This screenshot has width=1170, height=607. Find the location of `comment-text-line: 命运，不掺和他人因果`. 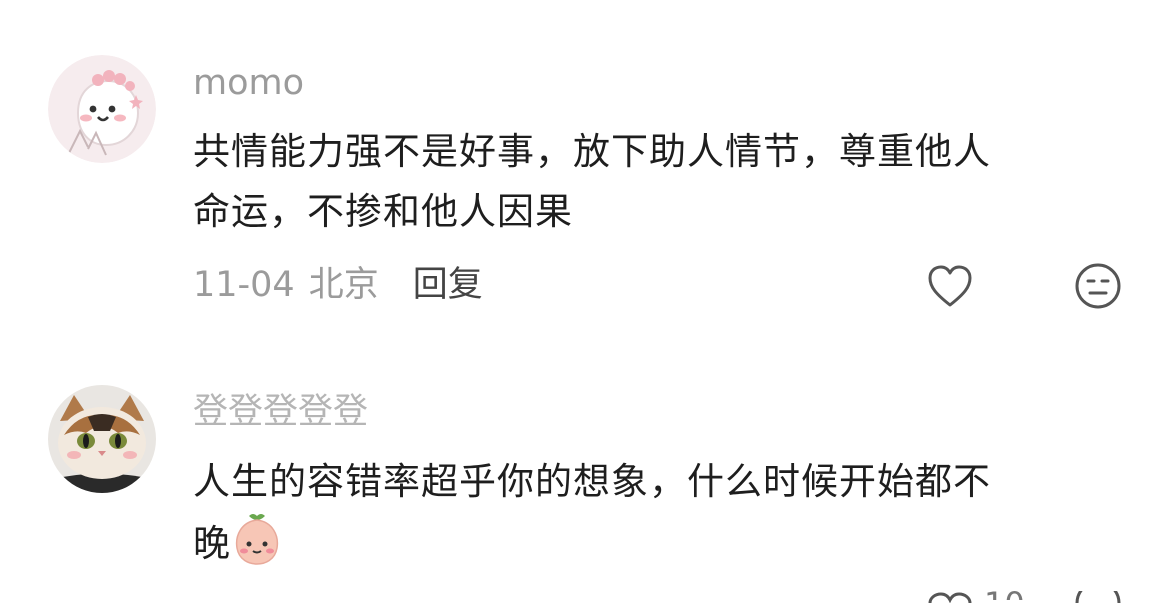

comment-text-line: 命运，不掺和他人因果 is located at coordinates (383, 211).